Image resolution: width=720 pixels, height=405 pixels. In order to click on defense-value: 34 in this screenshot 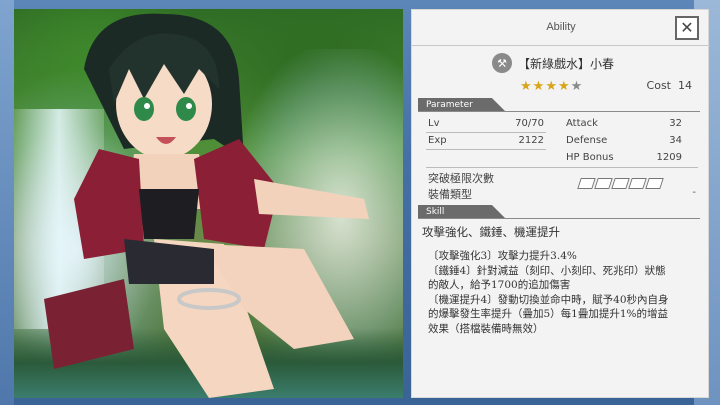, I will do `click(675, 140)`.